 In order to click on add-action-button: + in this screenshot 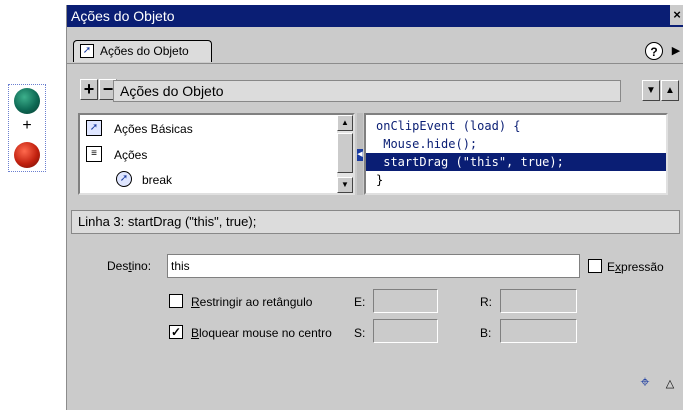, I will do `click(89, 89)`.